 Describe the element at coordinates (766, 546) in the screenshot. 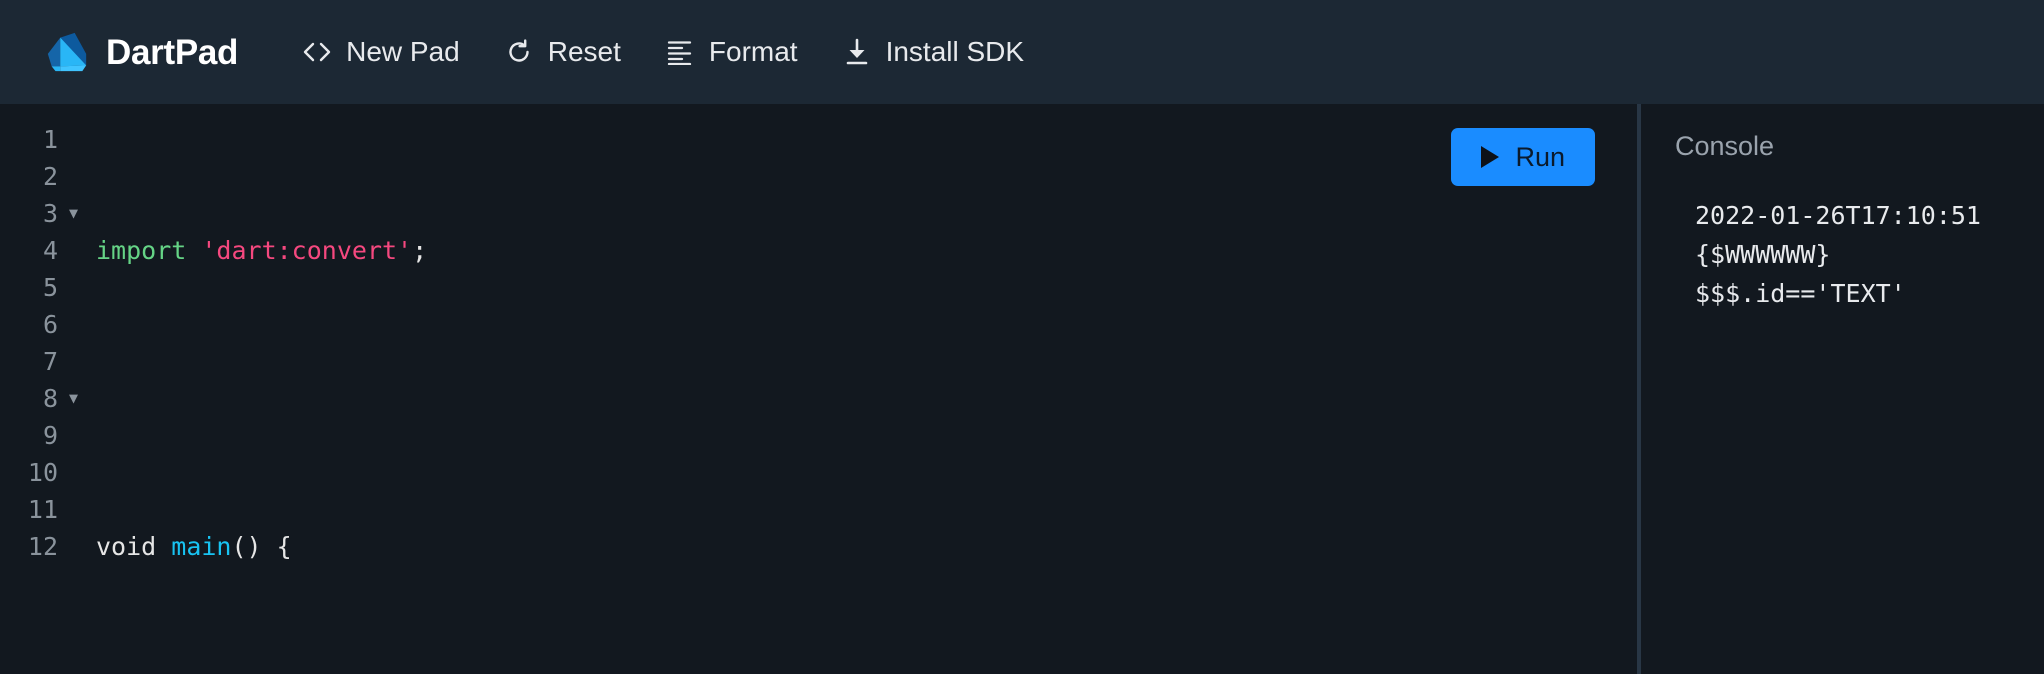

I see `code-line: void main() {` at that location.